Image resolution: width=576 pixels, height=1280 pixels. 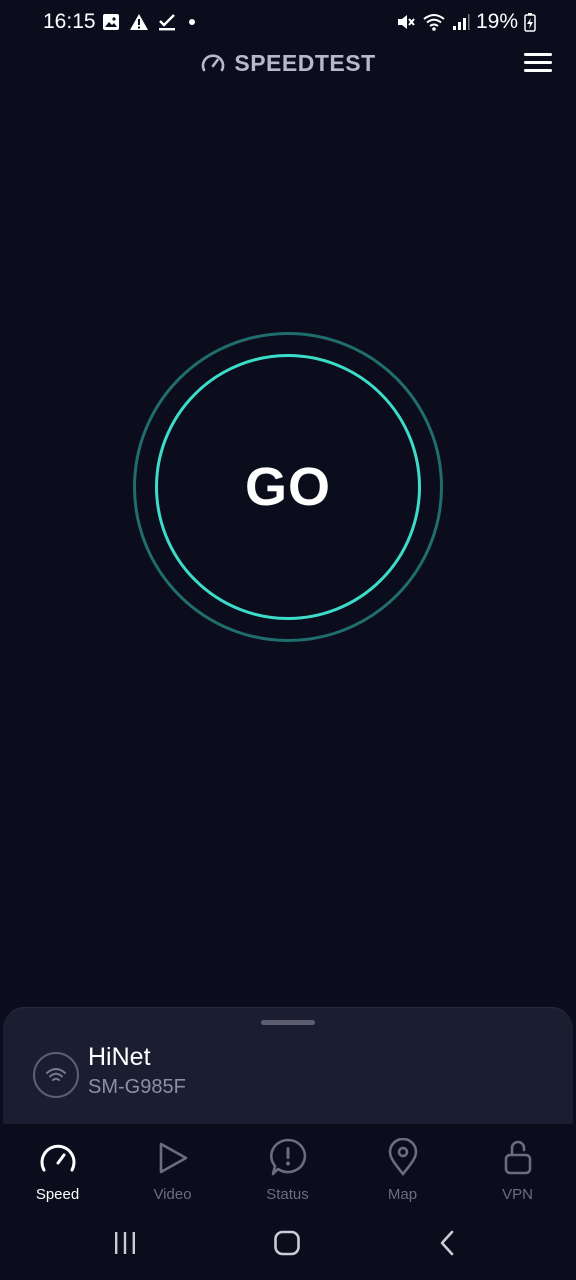 What do you see at coordinates (402, 1194) in the screenshot?
I see `nav-label-map: Map` at bounding box center [402, 1194].